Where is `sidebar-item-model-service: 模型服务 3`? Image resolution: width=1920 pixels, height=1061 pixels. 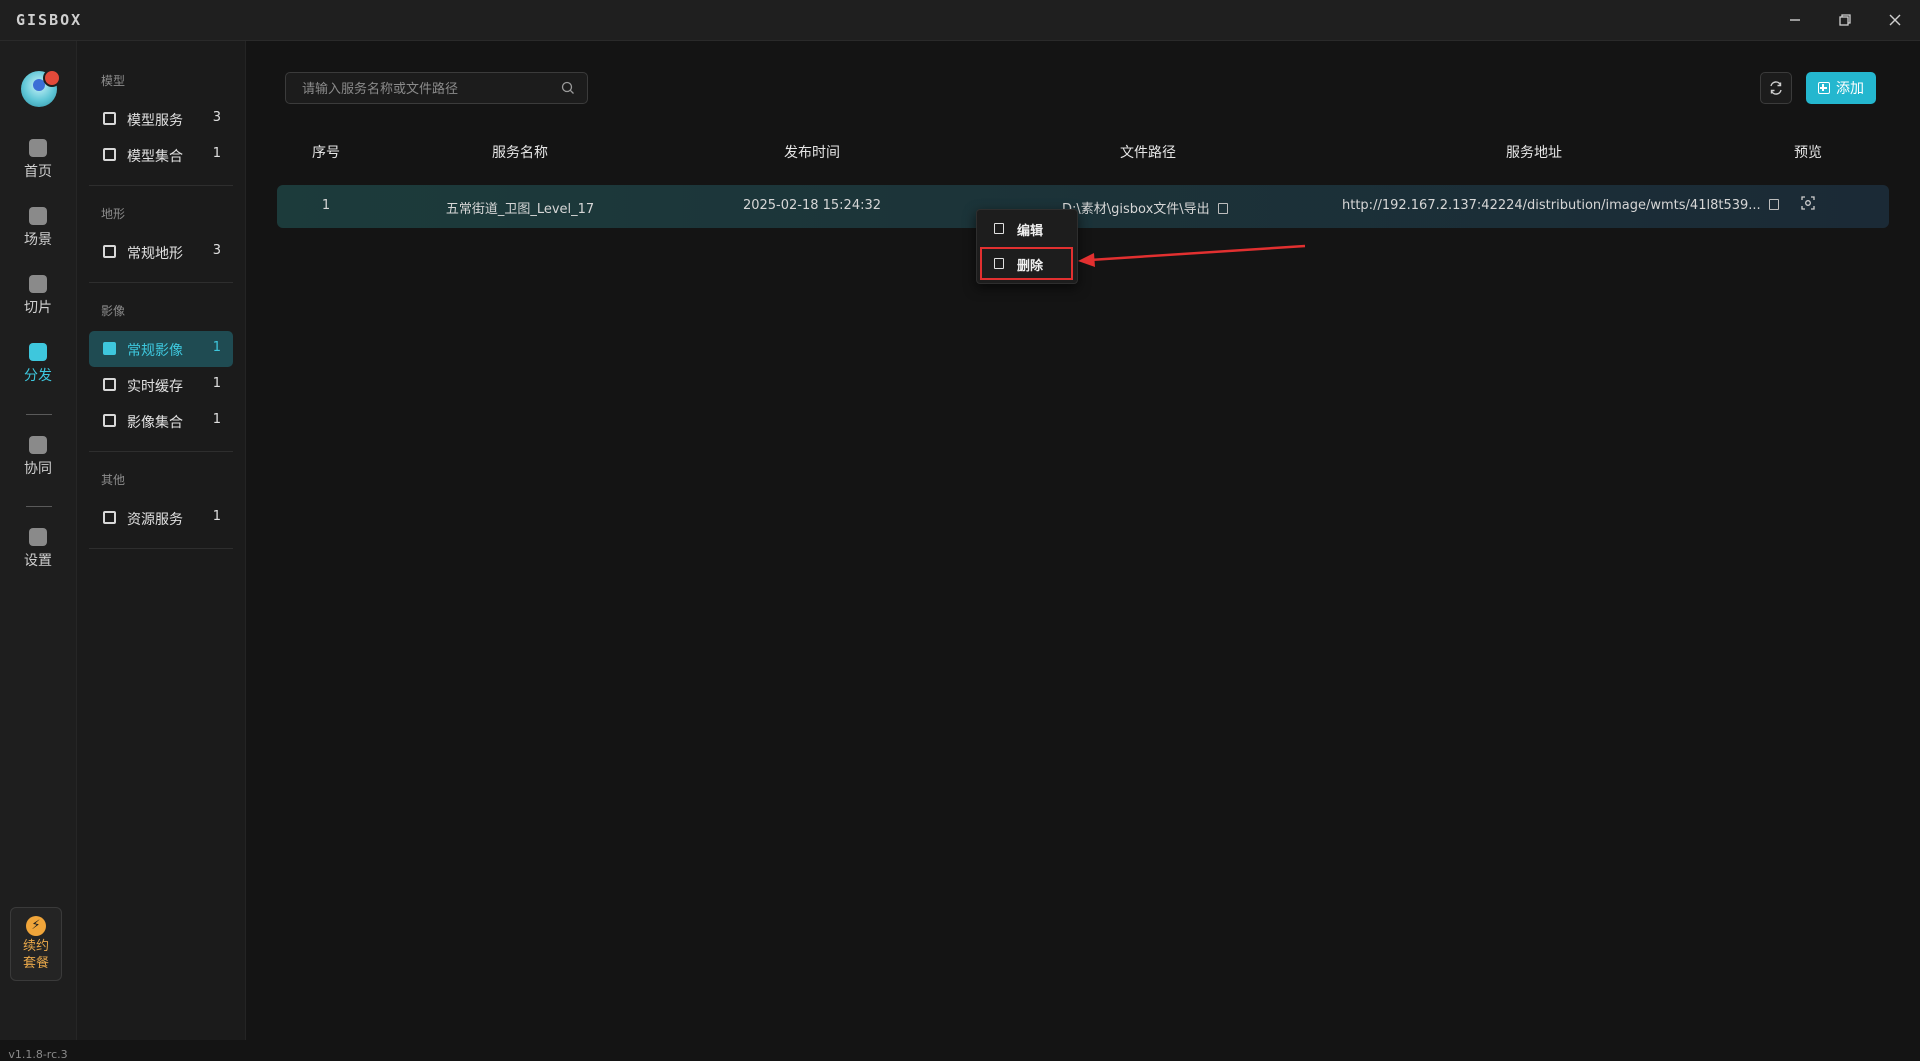
sidebar-item-model-service: 模型服务 3 is located at coordinates (161, 119).